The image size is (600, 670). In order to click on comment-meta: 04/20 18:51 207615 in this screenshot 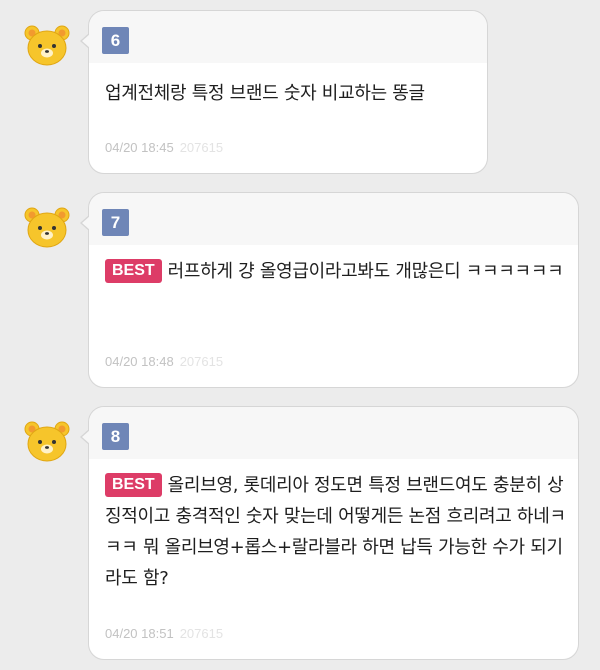, I will do `click(164, 633)`.